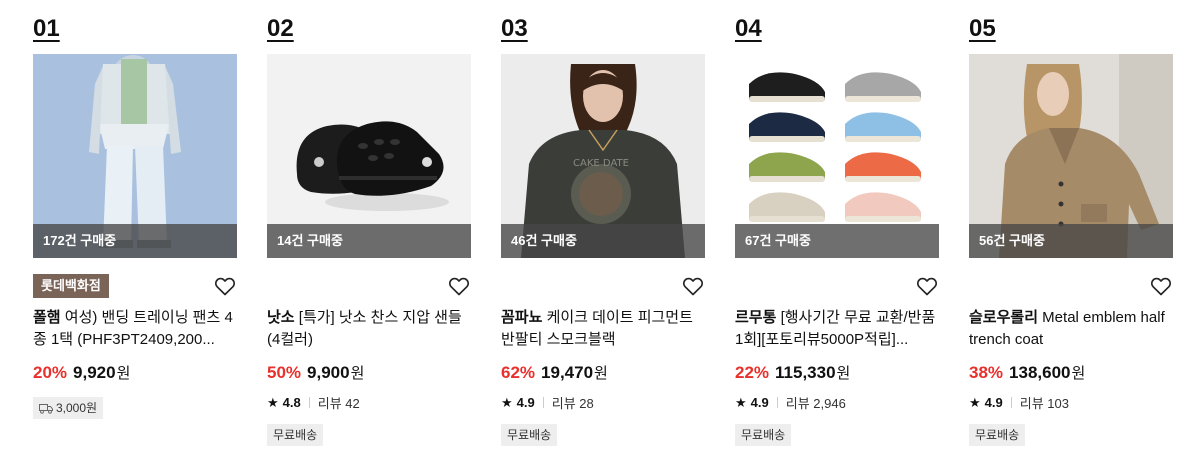 The width and height of the screenshot is (1195, 475). What do you see at coordinates (1004, 317) in the screenshot?
I see `brand-name: 슬로우롤리` at bounding box center [1004, 317].